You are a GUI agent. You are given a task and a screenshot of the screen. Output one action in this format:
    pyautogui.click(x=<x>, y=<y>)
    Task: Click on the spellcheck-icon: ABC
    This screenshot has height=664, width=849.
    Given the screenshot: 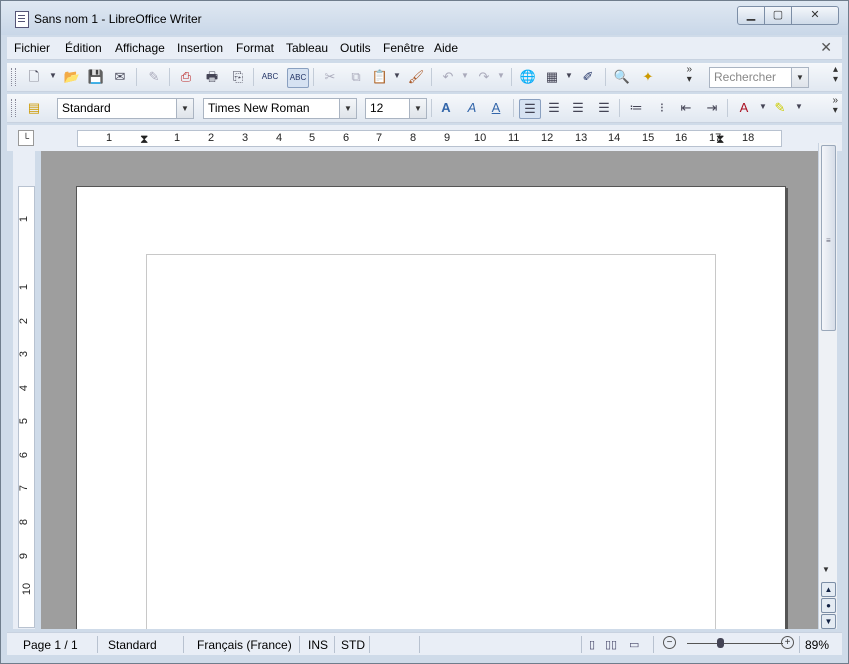 What is the action you would take?
    pyautogui.click(x=270, y=77)
    